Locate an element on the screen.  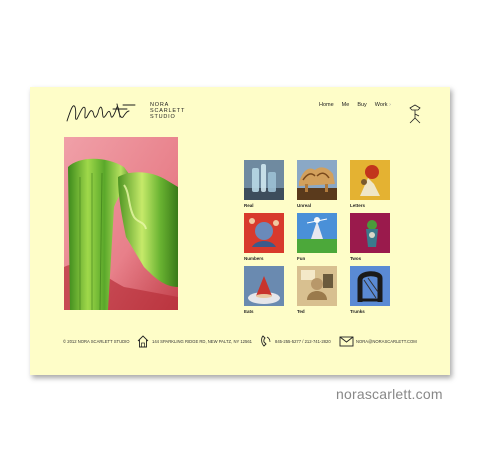
footer-phone: 845-255-5277 / 212-741-2820 is located at coordinates (303, 341).